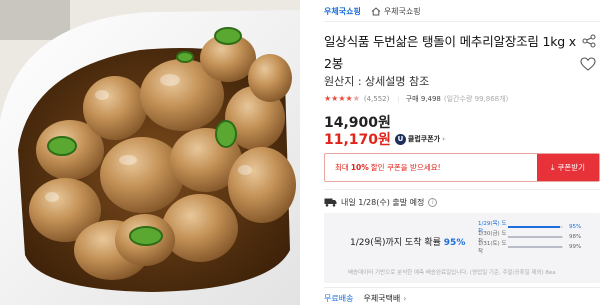 This screenshot has width=600, height=305. Describe the element at coordinates (356, 98) in the screenshot. I see `star-half-icon: ★` at that location.